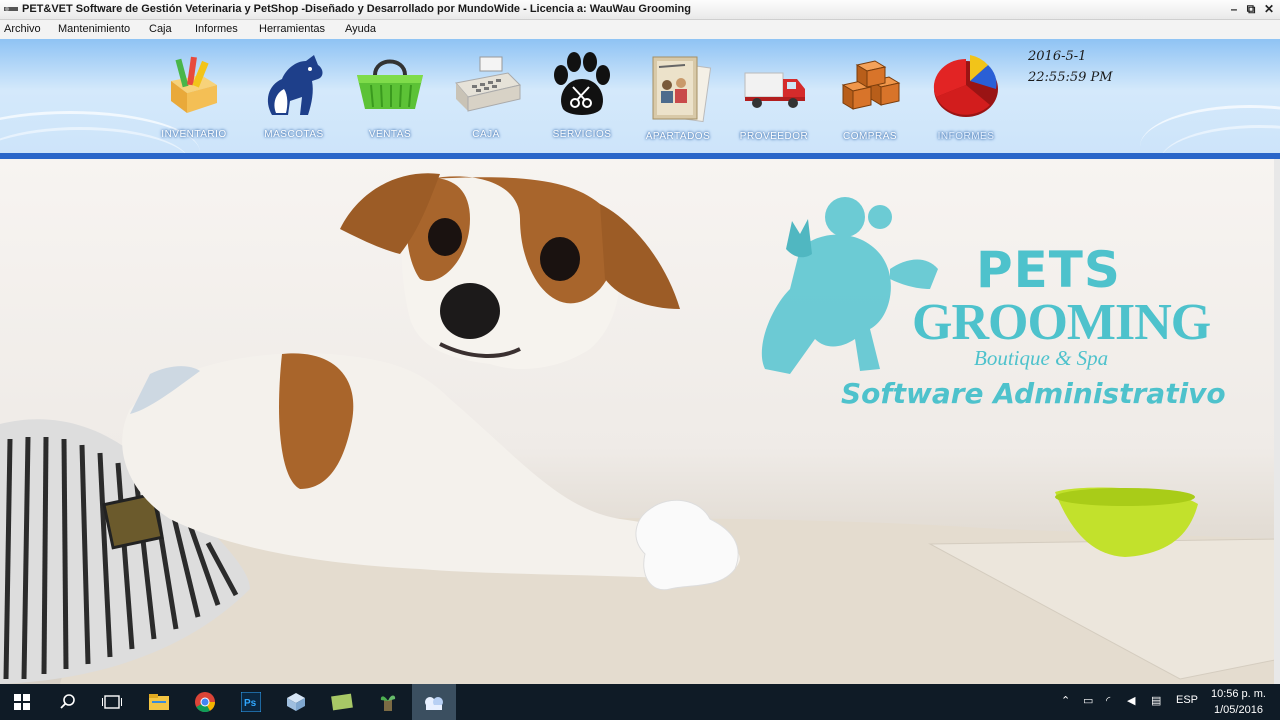  What do you see at coordinates (1277, 421) in the screenshot?
I see `scrollbar` at bounding box center [1277, 421].